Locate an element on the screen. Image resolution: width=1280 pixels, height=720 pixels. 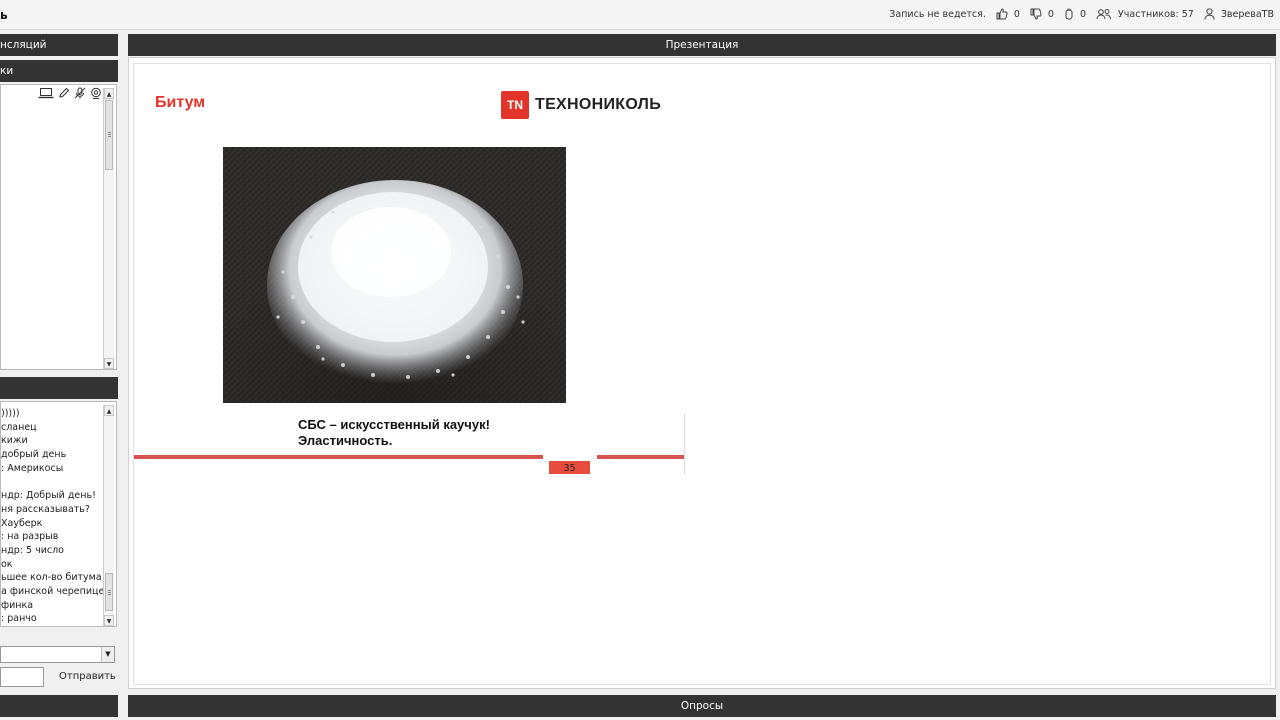
chat-message: ок is located at coordinates (7, 564).